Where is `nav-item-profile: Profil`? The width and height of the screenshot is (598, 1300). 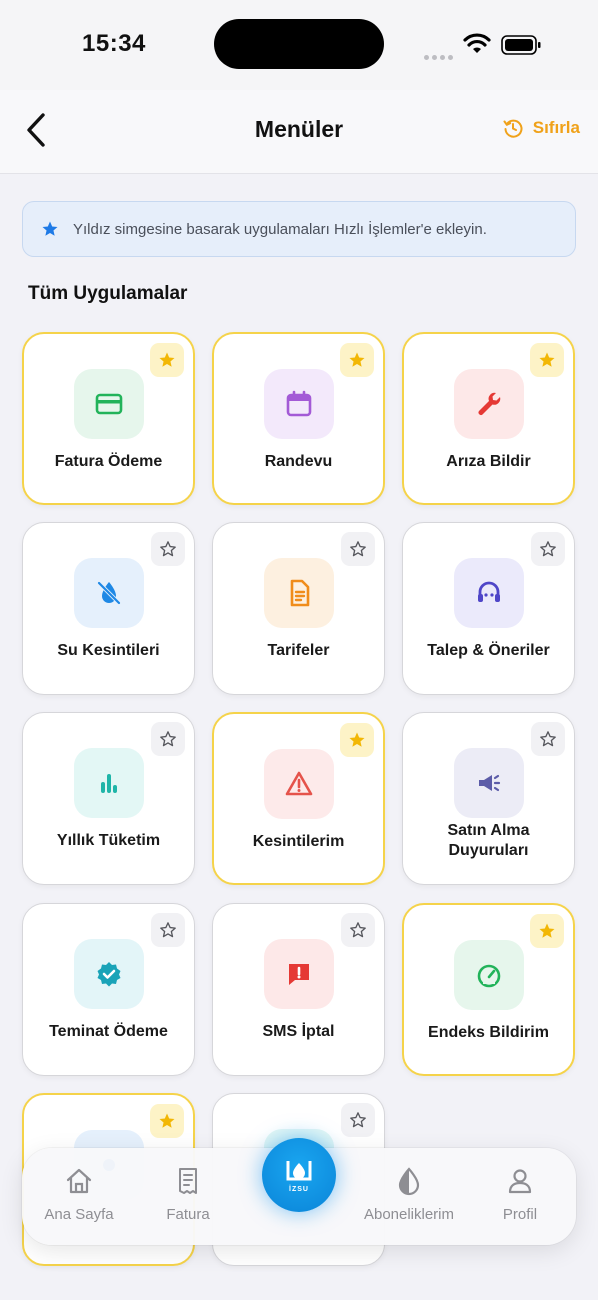 nav-item-profile: Profil is located at coordinates (520, 1194).